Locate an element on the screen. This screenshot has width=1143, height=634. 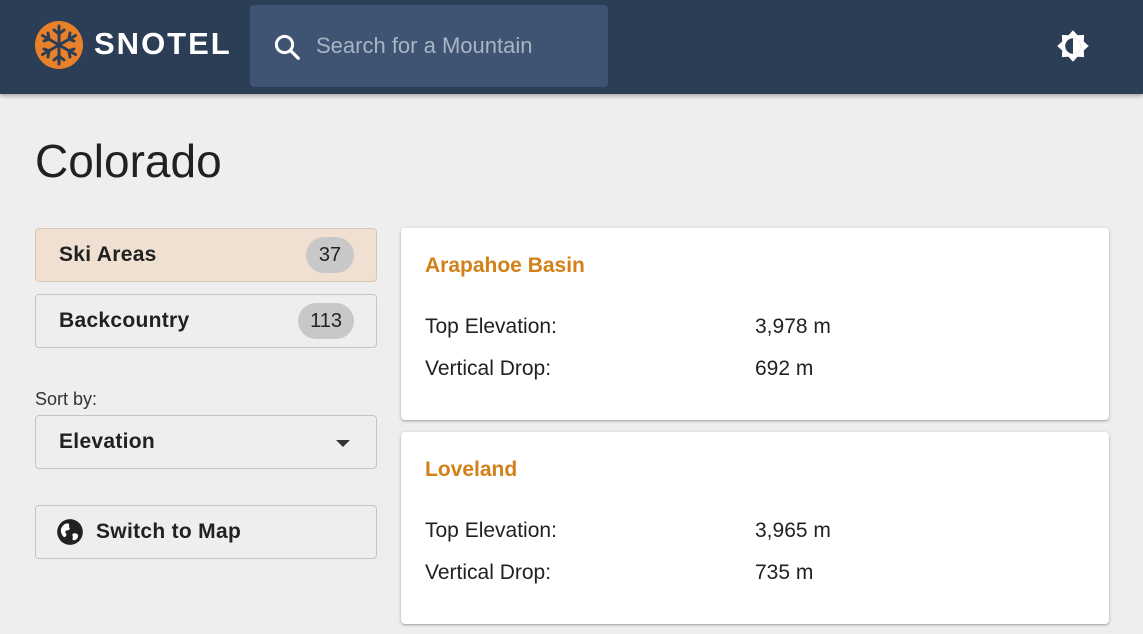
app-bar: SNOTEL is located at coordinates (571, 47).